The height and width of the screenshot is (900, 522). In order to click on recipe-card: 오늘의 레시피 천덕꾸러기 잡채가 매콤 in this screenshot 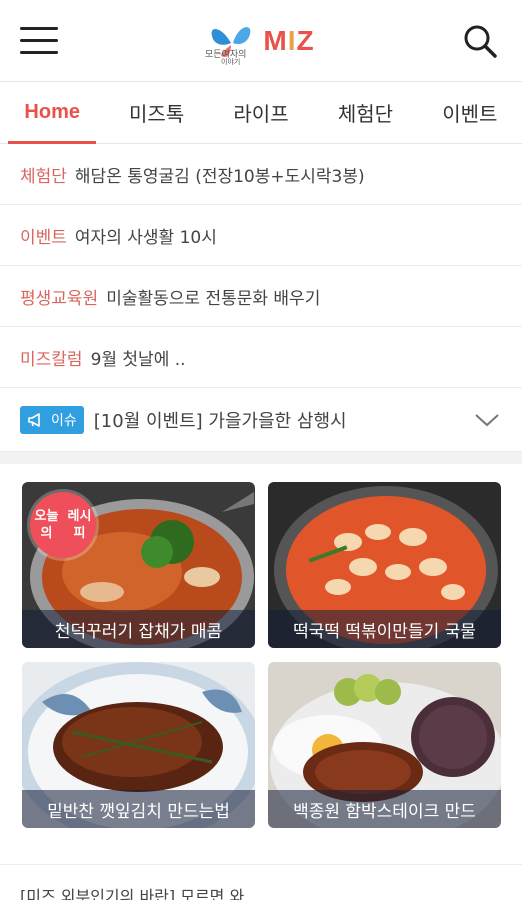, I will do `click(138, 565)`.